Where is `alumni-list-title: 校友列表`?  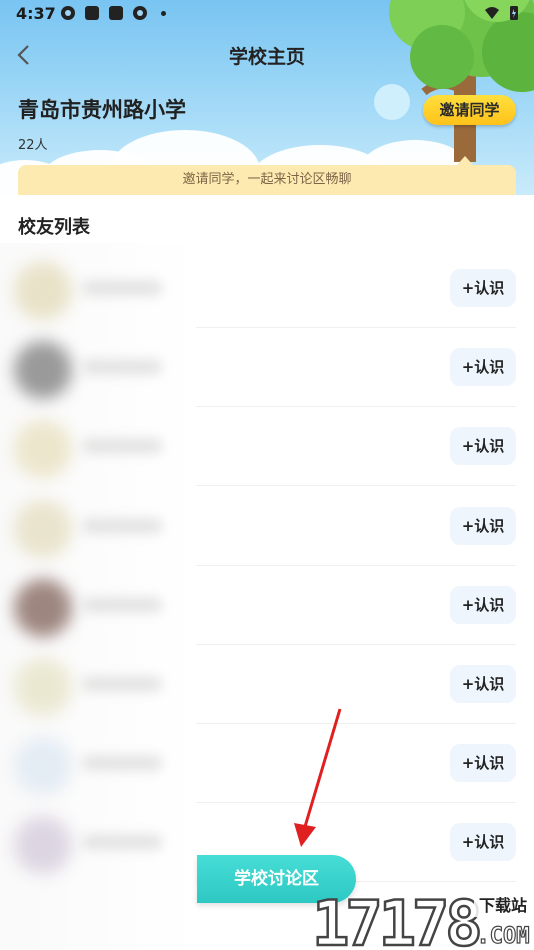 alumni-list-title: 校友列表 is located at coordinates (54, 227).